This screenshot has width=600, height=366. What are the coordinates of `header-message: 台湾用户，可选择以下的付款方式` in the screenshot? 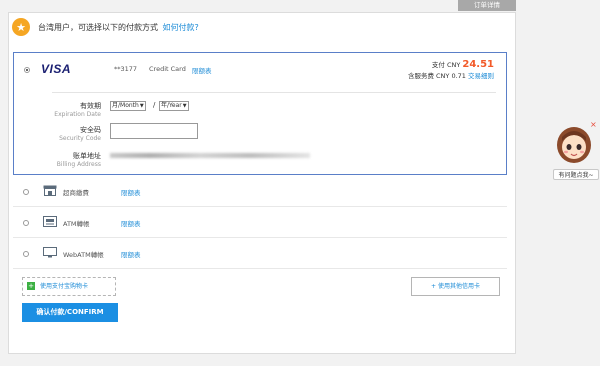 It's located at (98, 27).